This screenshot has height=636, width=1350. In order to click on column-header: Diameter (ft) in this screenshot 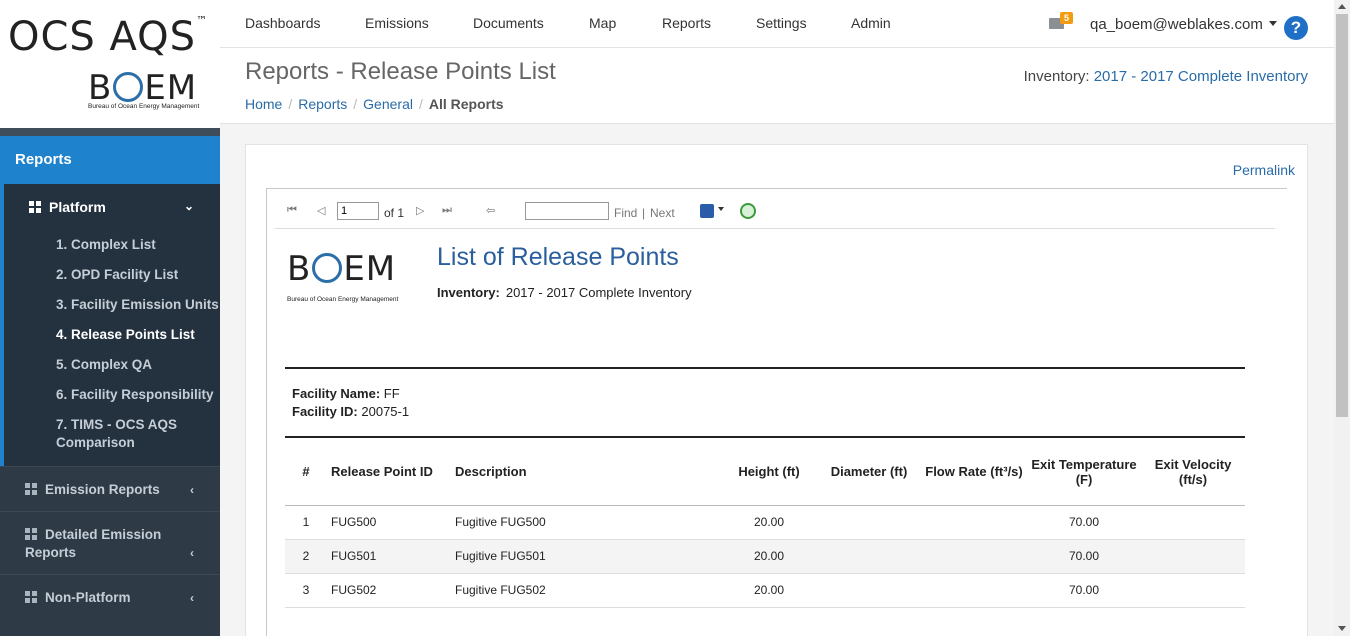, I will do `click(869, 472)`.